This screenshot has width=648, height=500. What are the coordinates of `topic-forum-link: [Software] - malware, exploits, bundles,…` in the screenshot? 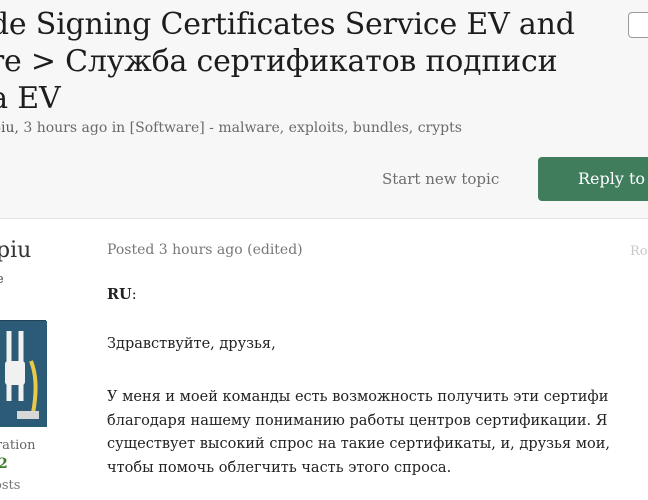 It's located at (296, 128).